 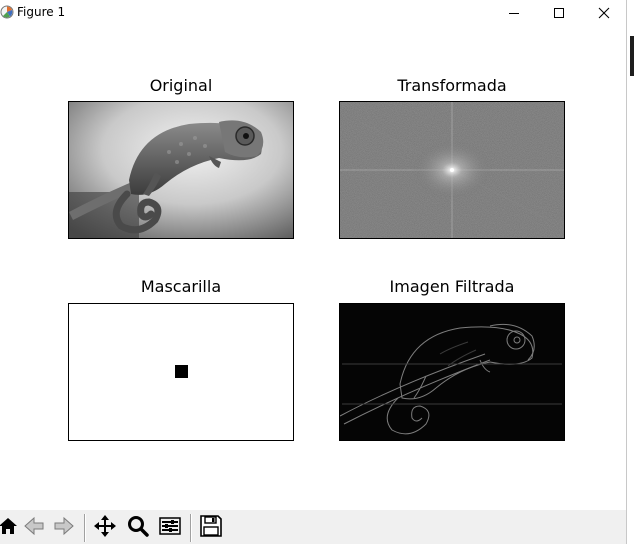 What do you see at coordinates (181, 286) in the screenshot?
I see `subplot-title-mascarilla: Mascarilla` at bounding box center [181, 286].